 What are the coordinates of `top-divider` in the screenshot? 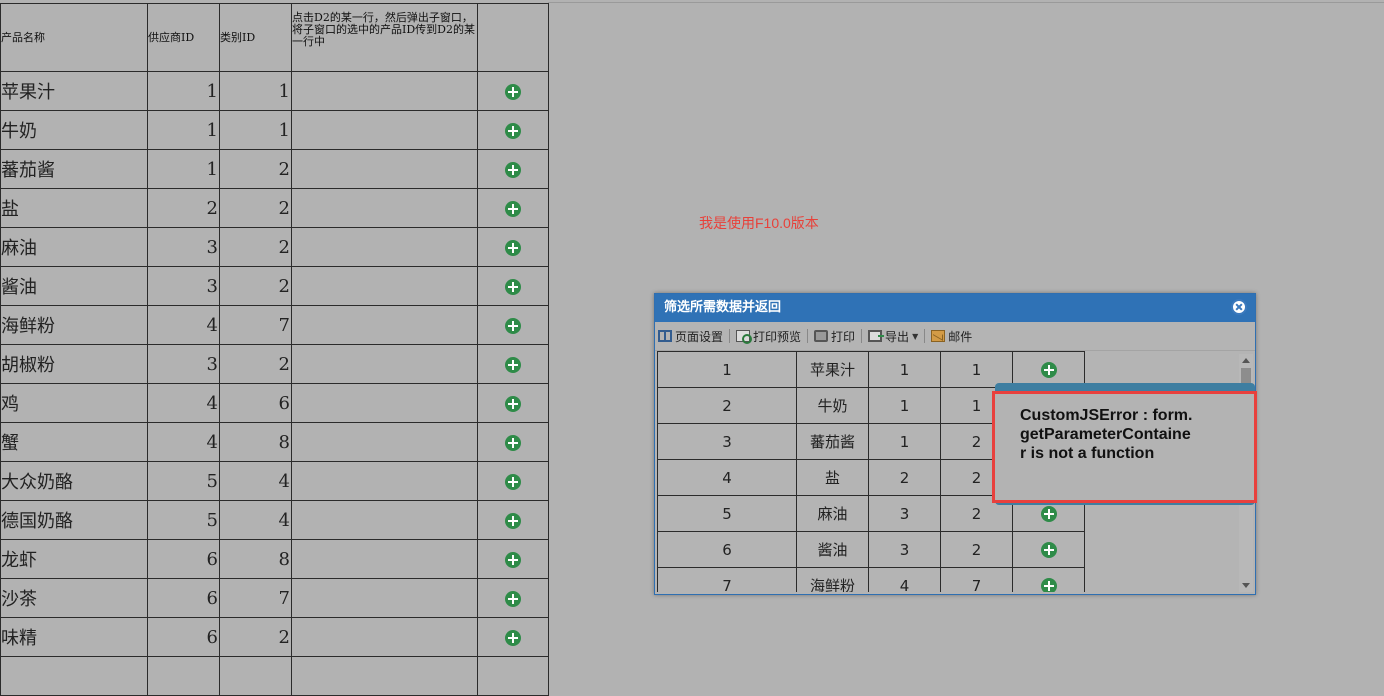 It's located at (966, 2).